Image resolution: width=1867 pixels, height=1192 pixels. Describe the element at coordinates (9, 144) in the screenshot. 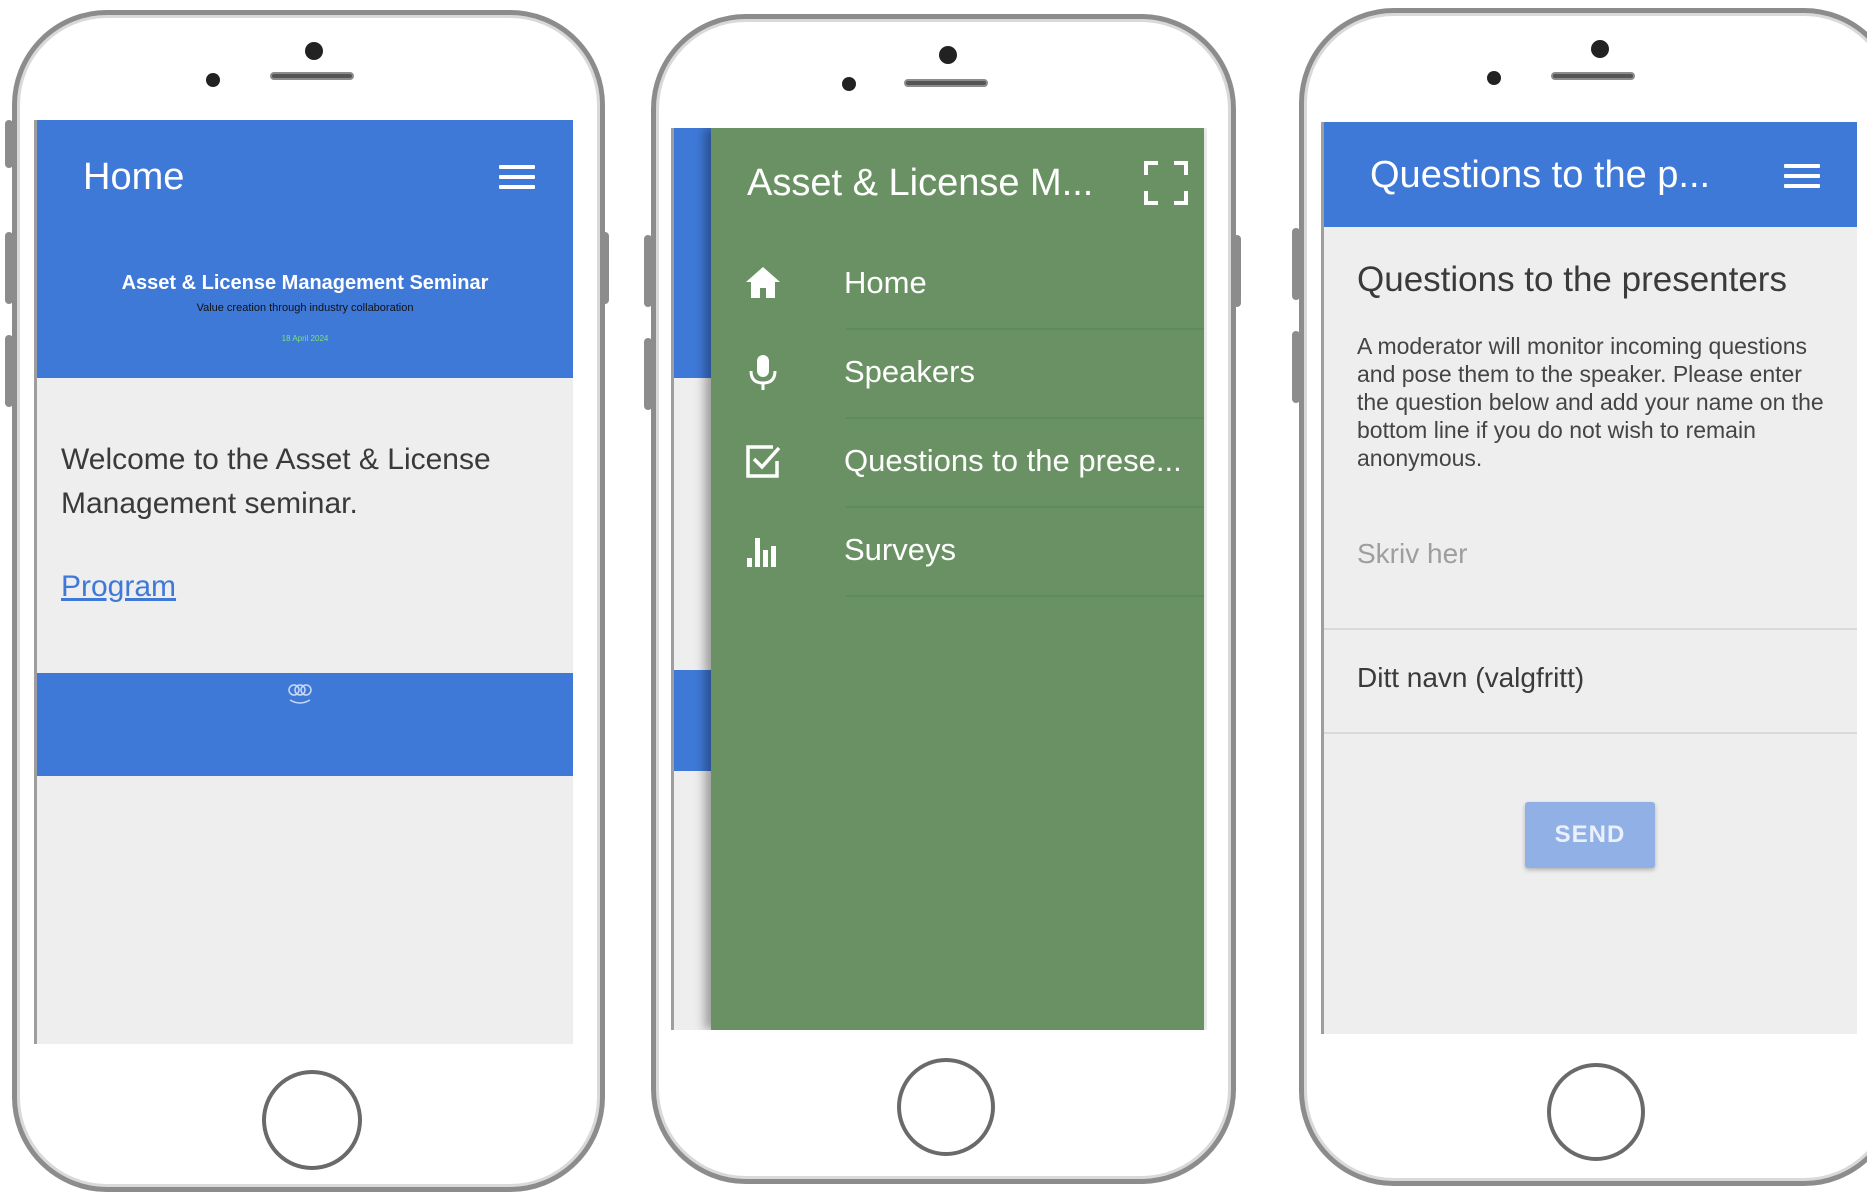

I see `side-button` at that location.